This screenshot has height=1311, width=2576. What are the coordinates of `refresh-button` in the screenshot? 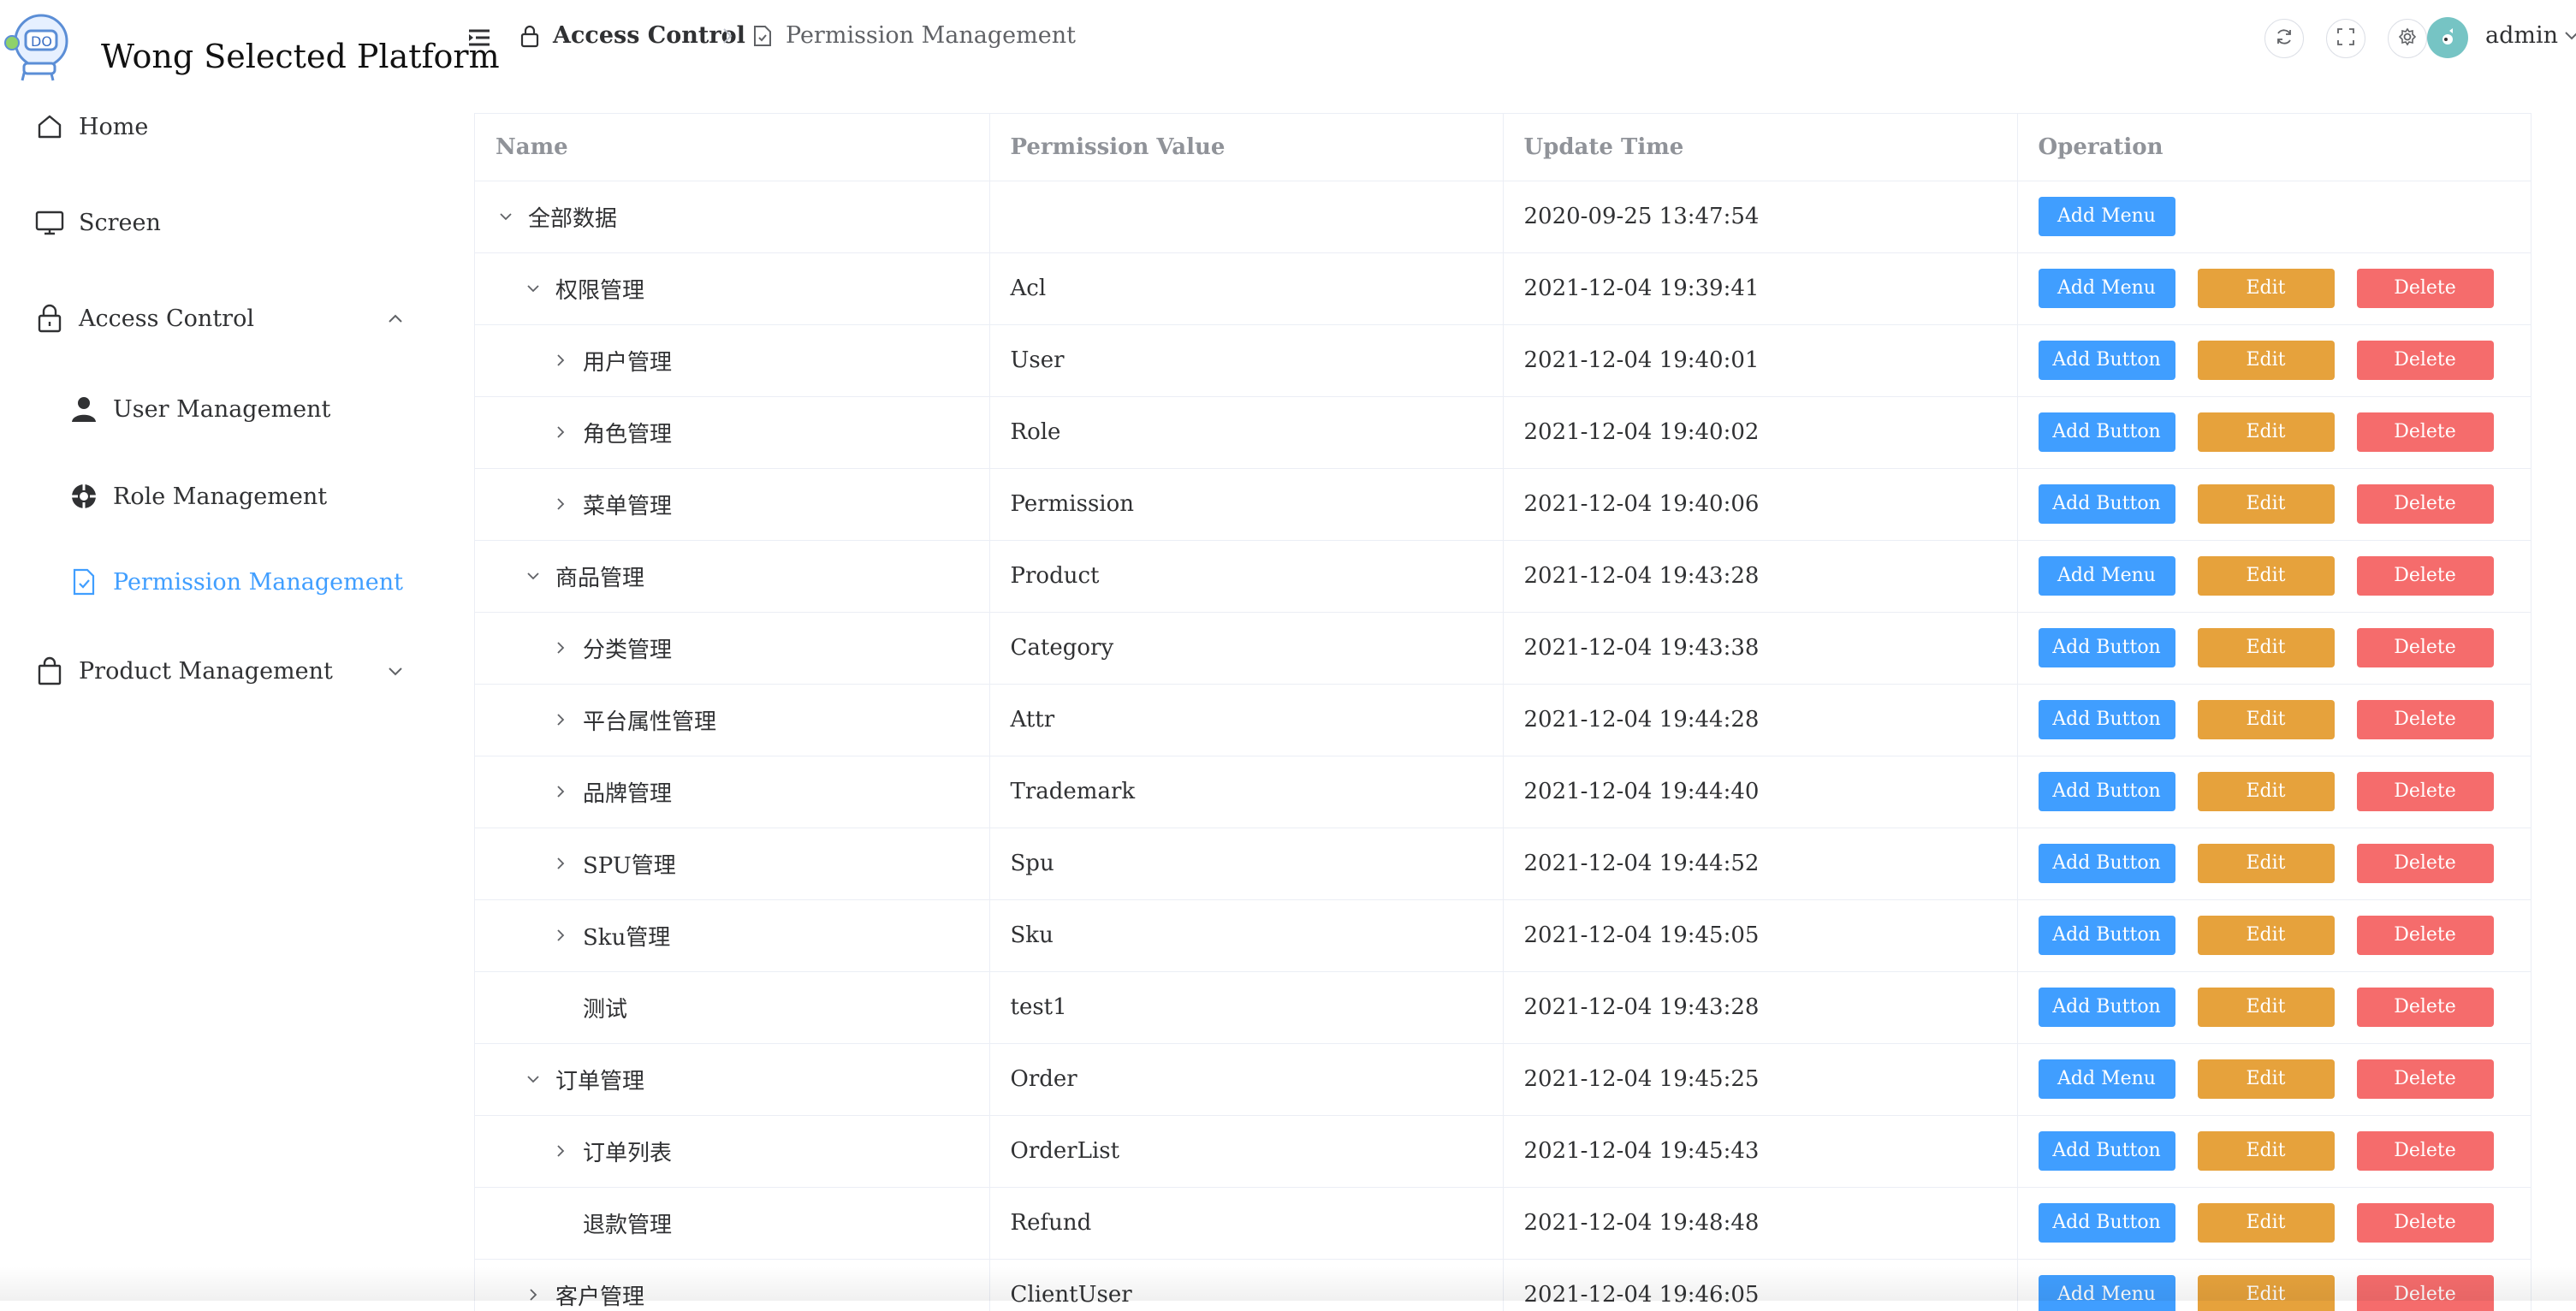 It's located at (2284, 39).